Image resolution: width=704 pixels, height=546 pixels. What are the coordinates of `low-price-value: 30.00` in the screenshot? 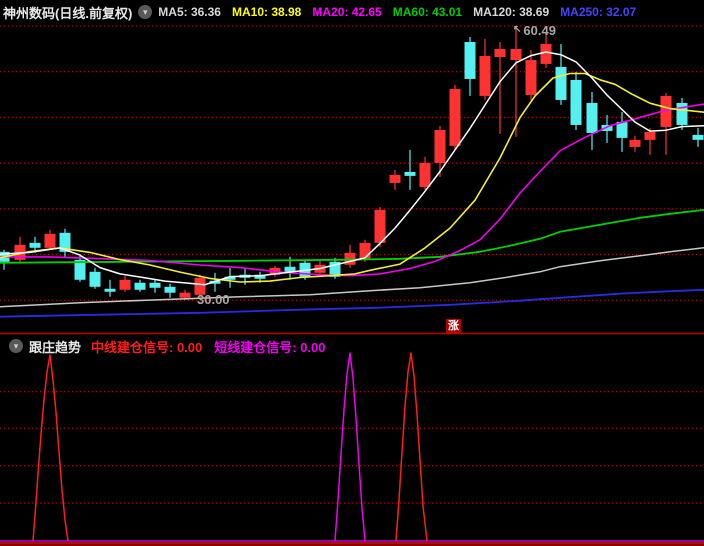 It's located at (213, 299).